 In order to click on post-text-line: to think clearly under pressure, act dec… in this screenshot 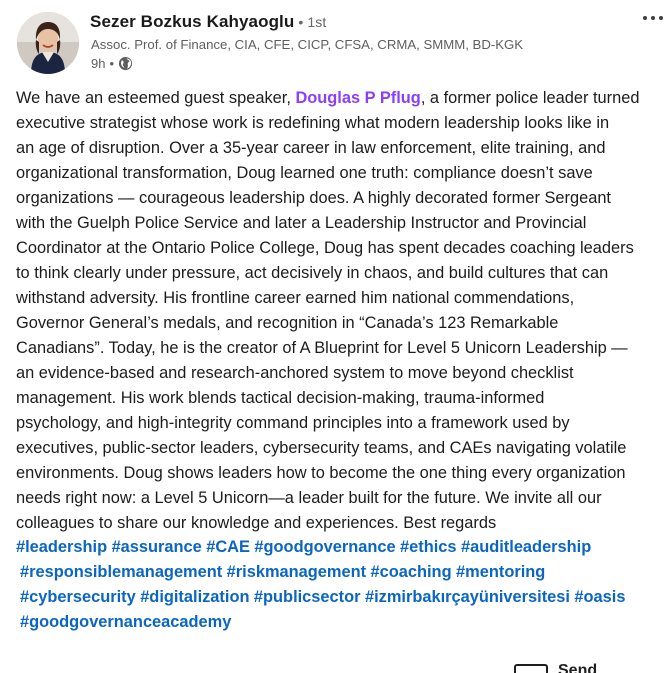, I will do `click(344, 273)`.